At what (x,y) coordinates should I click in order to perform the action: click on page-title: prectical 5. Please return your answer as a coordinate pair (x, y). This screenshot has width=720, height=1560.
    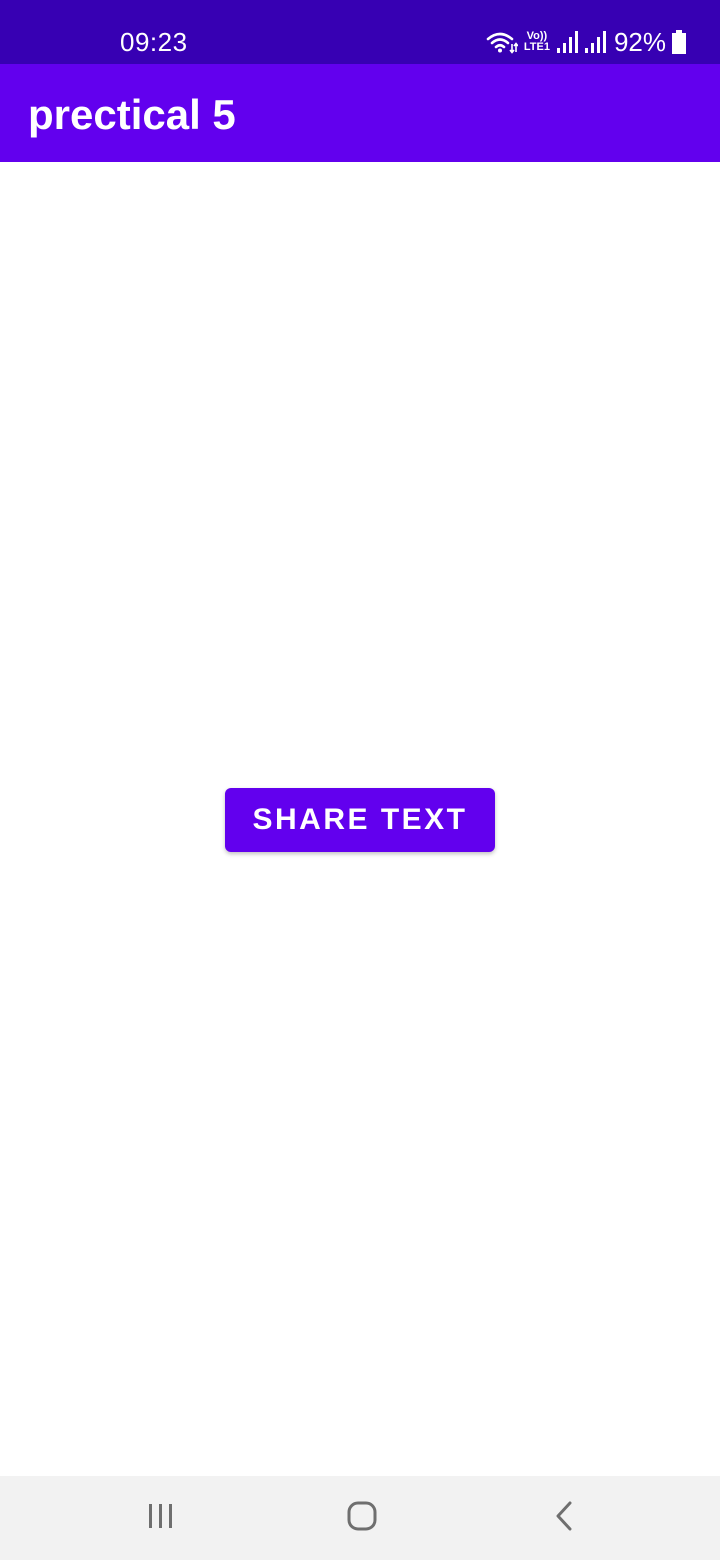
    Looking at the image, I should click on (132, 114).